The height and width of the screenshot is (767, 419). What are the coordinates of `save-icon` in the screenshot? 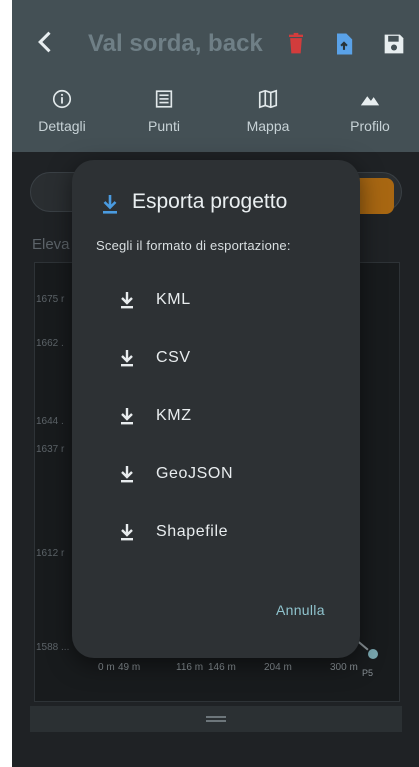 It's located at (394, 44).